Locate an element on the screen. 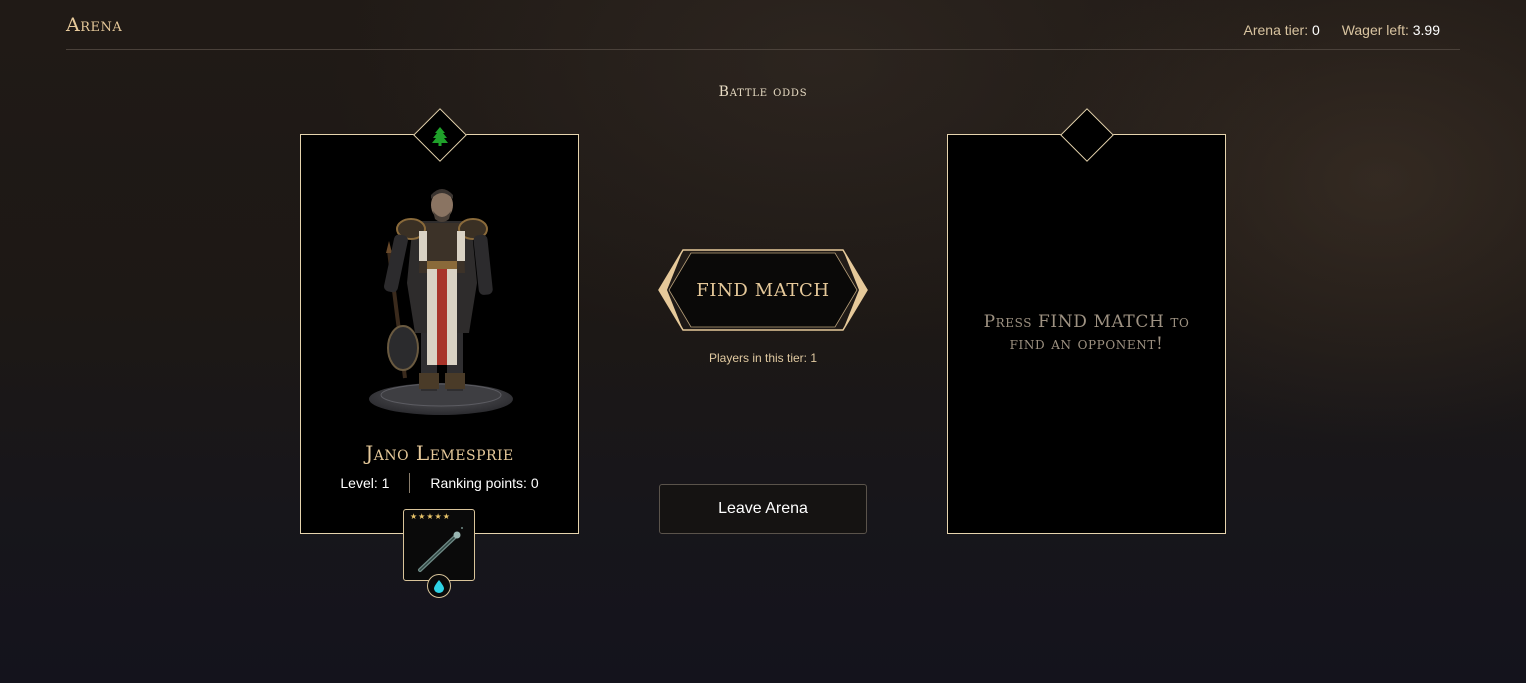 This screenshot has height=683, width=1526. opponent-card: Press FIND MATCH to find an opponent! is located at coordinates (1086, 321).